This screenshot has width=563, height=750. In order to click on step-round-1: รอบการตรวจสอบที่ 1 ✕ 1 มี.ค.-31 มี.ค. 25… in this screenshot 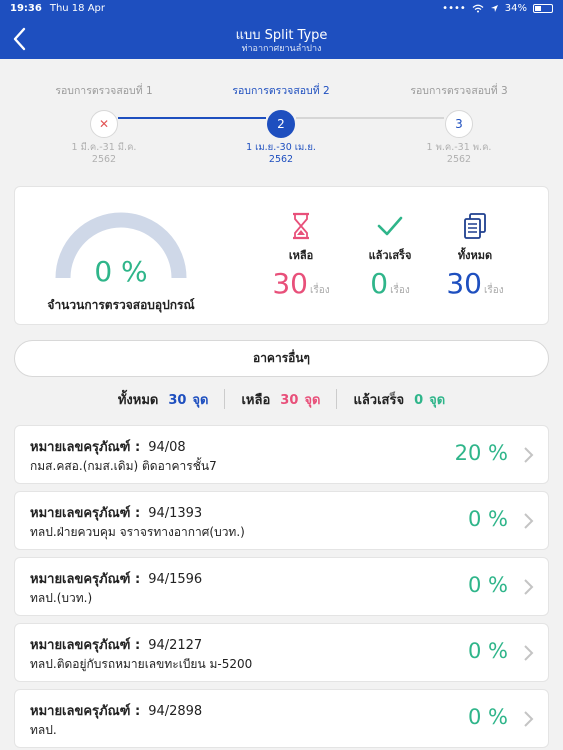, I will do `click(104, 112)`.